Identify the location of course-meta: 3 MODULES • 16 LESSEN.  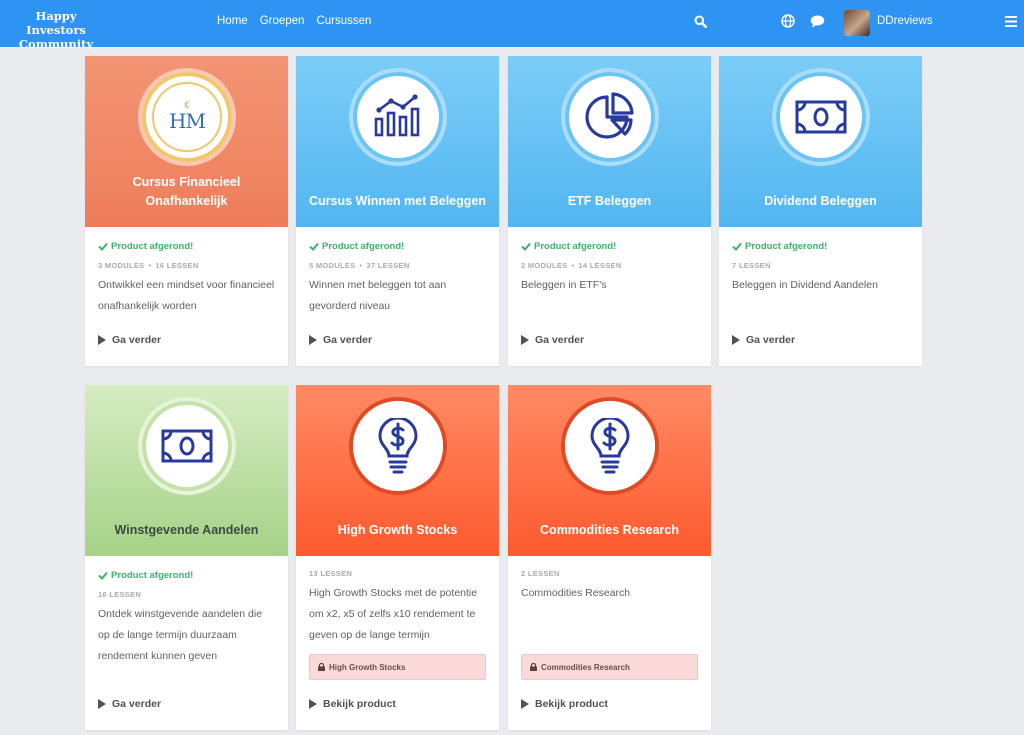
(148, 265).